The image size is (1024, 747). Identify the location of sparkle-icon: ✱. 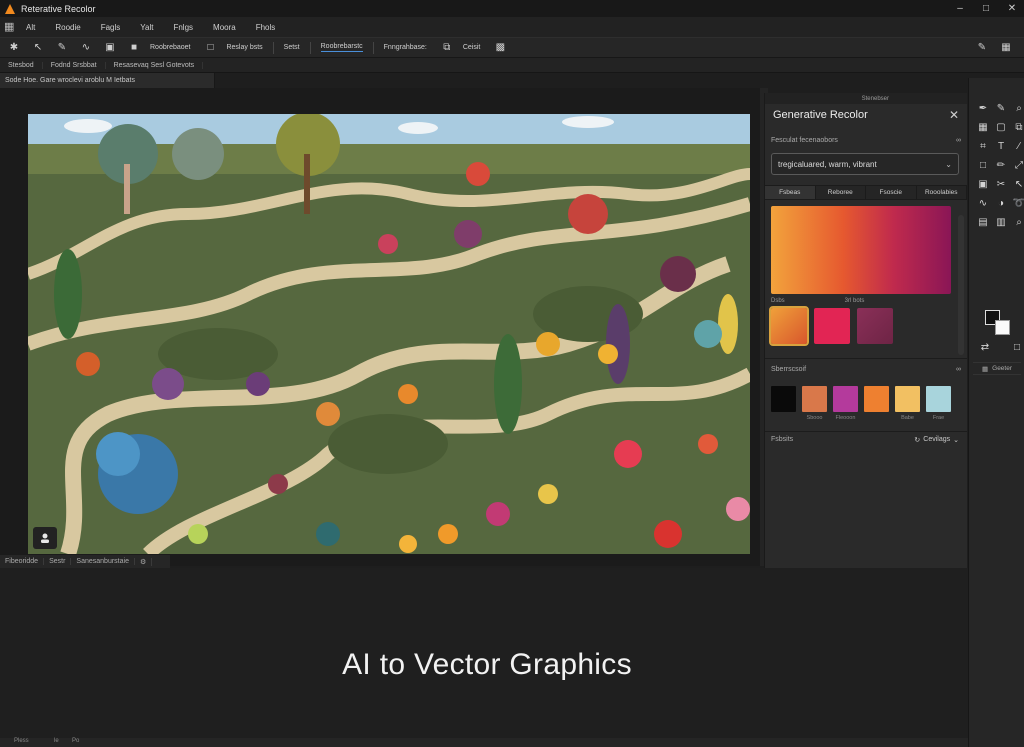
(14, 48).